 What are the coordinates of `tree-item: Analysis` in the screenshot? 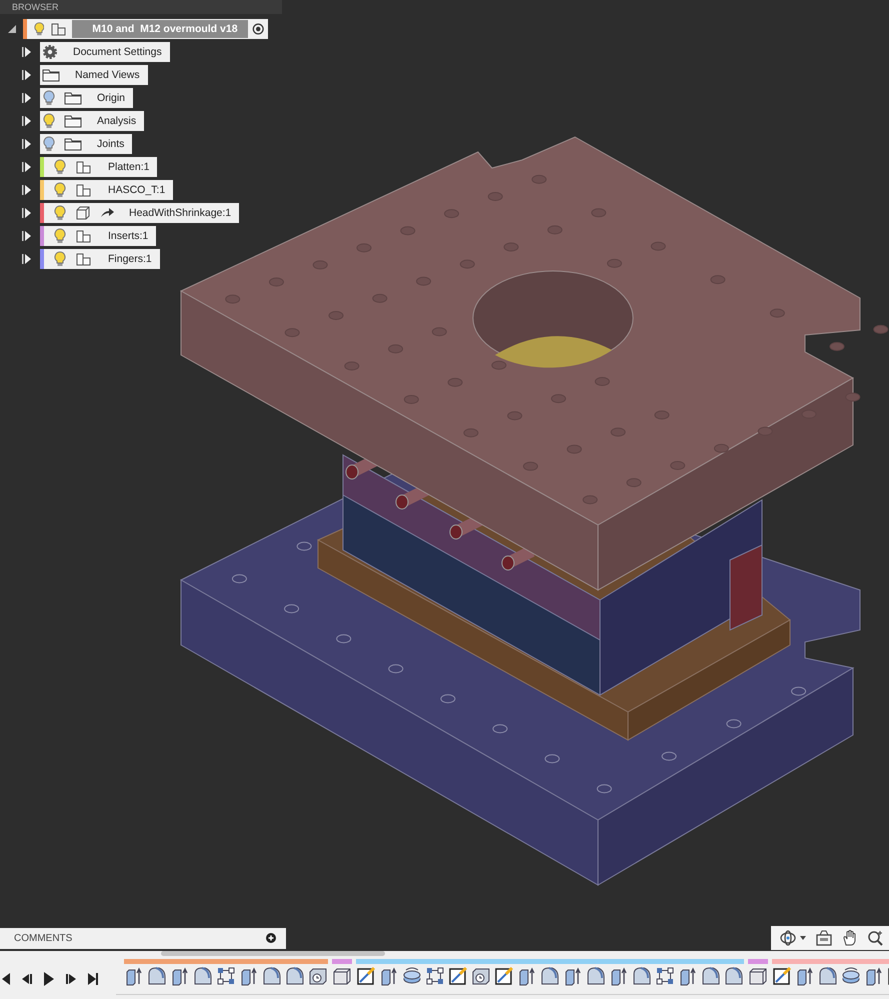 It's located at (92, 121).